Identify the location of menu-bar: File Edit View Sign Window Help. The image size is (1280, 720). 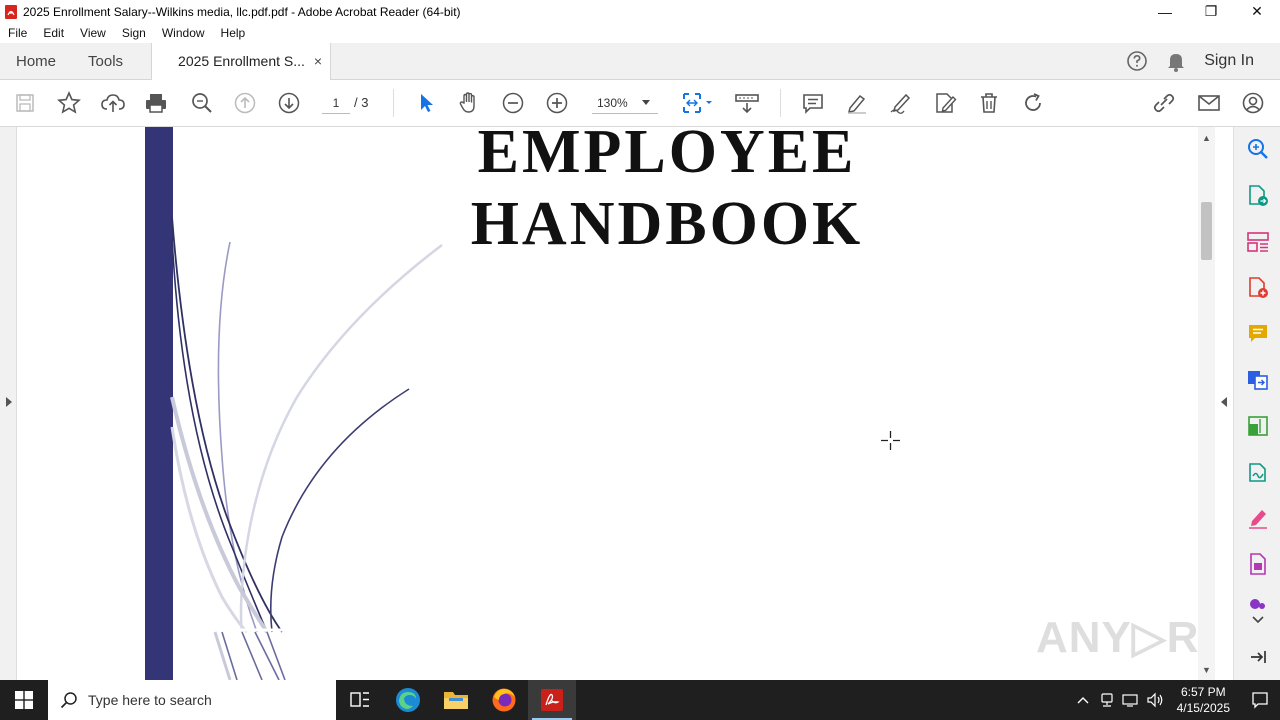
(640, 33).